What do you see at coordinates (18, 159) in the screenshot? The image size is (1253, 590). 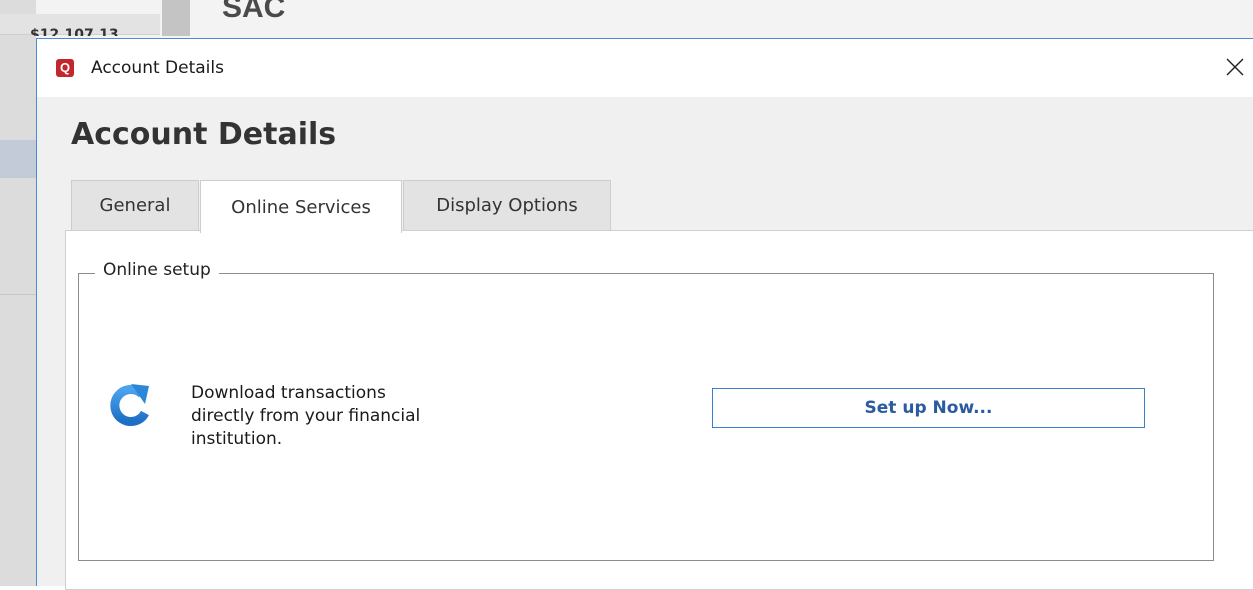 I see `background-selected-row` at bounding box center [18, 159].